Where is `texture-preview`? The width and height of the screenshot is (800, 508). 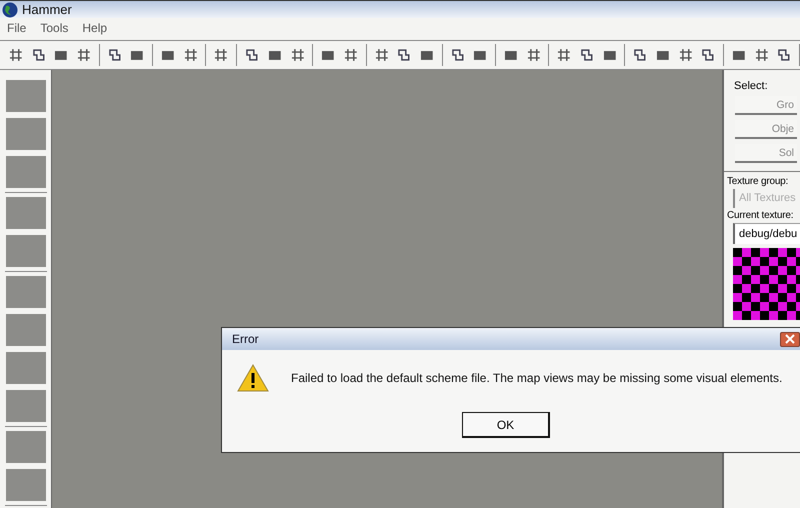 texture-preview is located at coordinates (766, 284).